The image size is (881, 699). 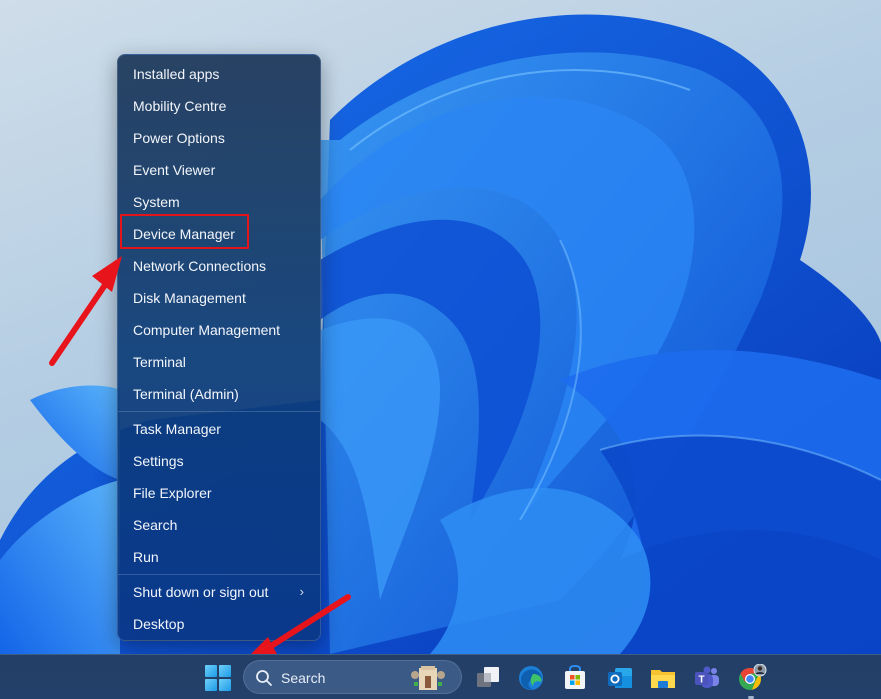 I want to click on menu-item-network-connections: Network Connections, so click(x=219, y=266).